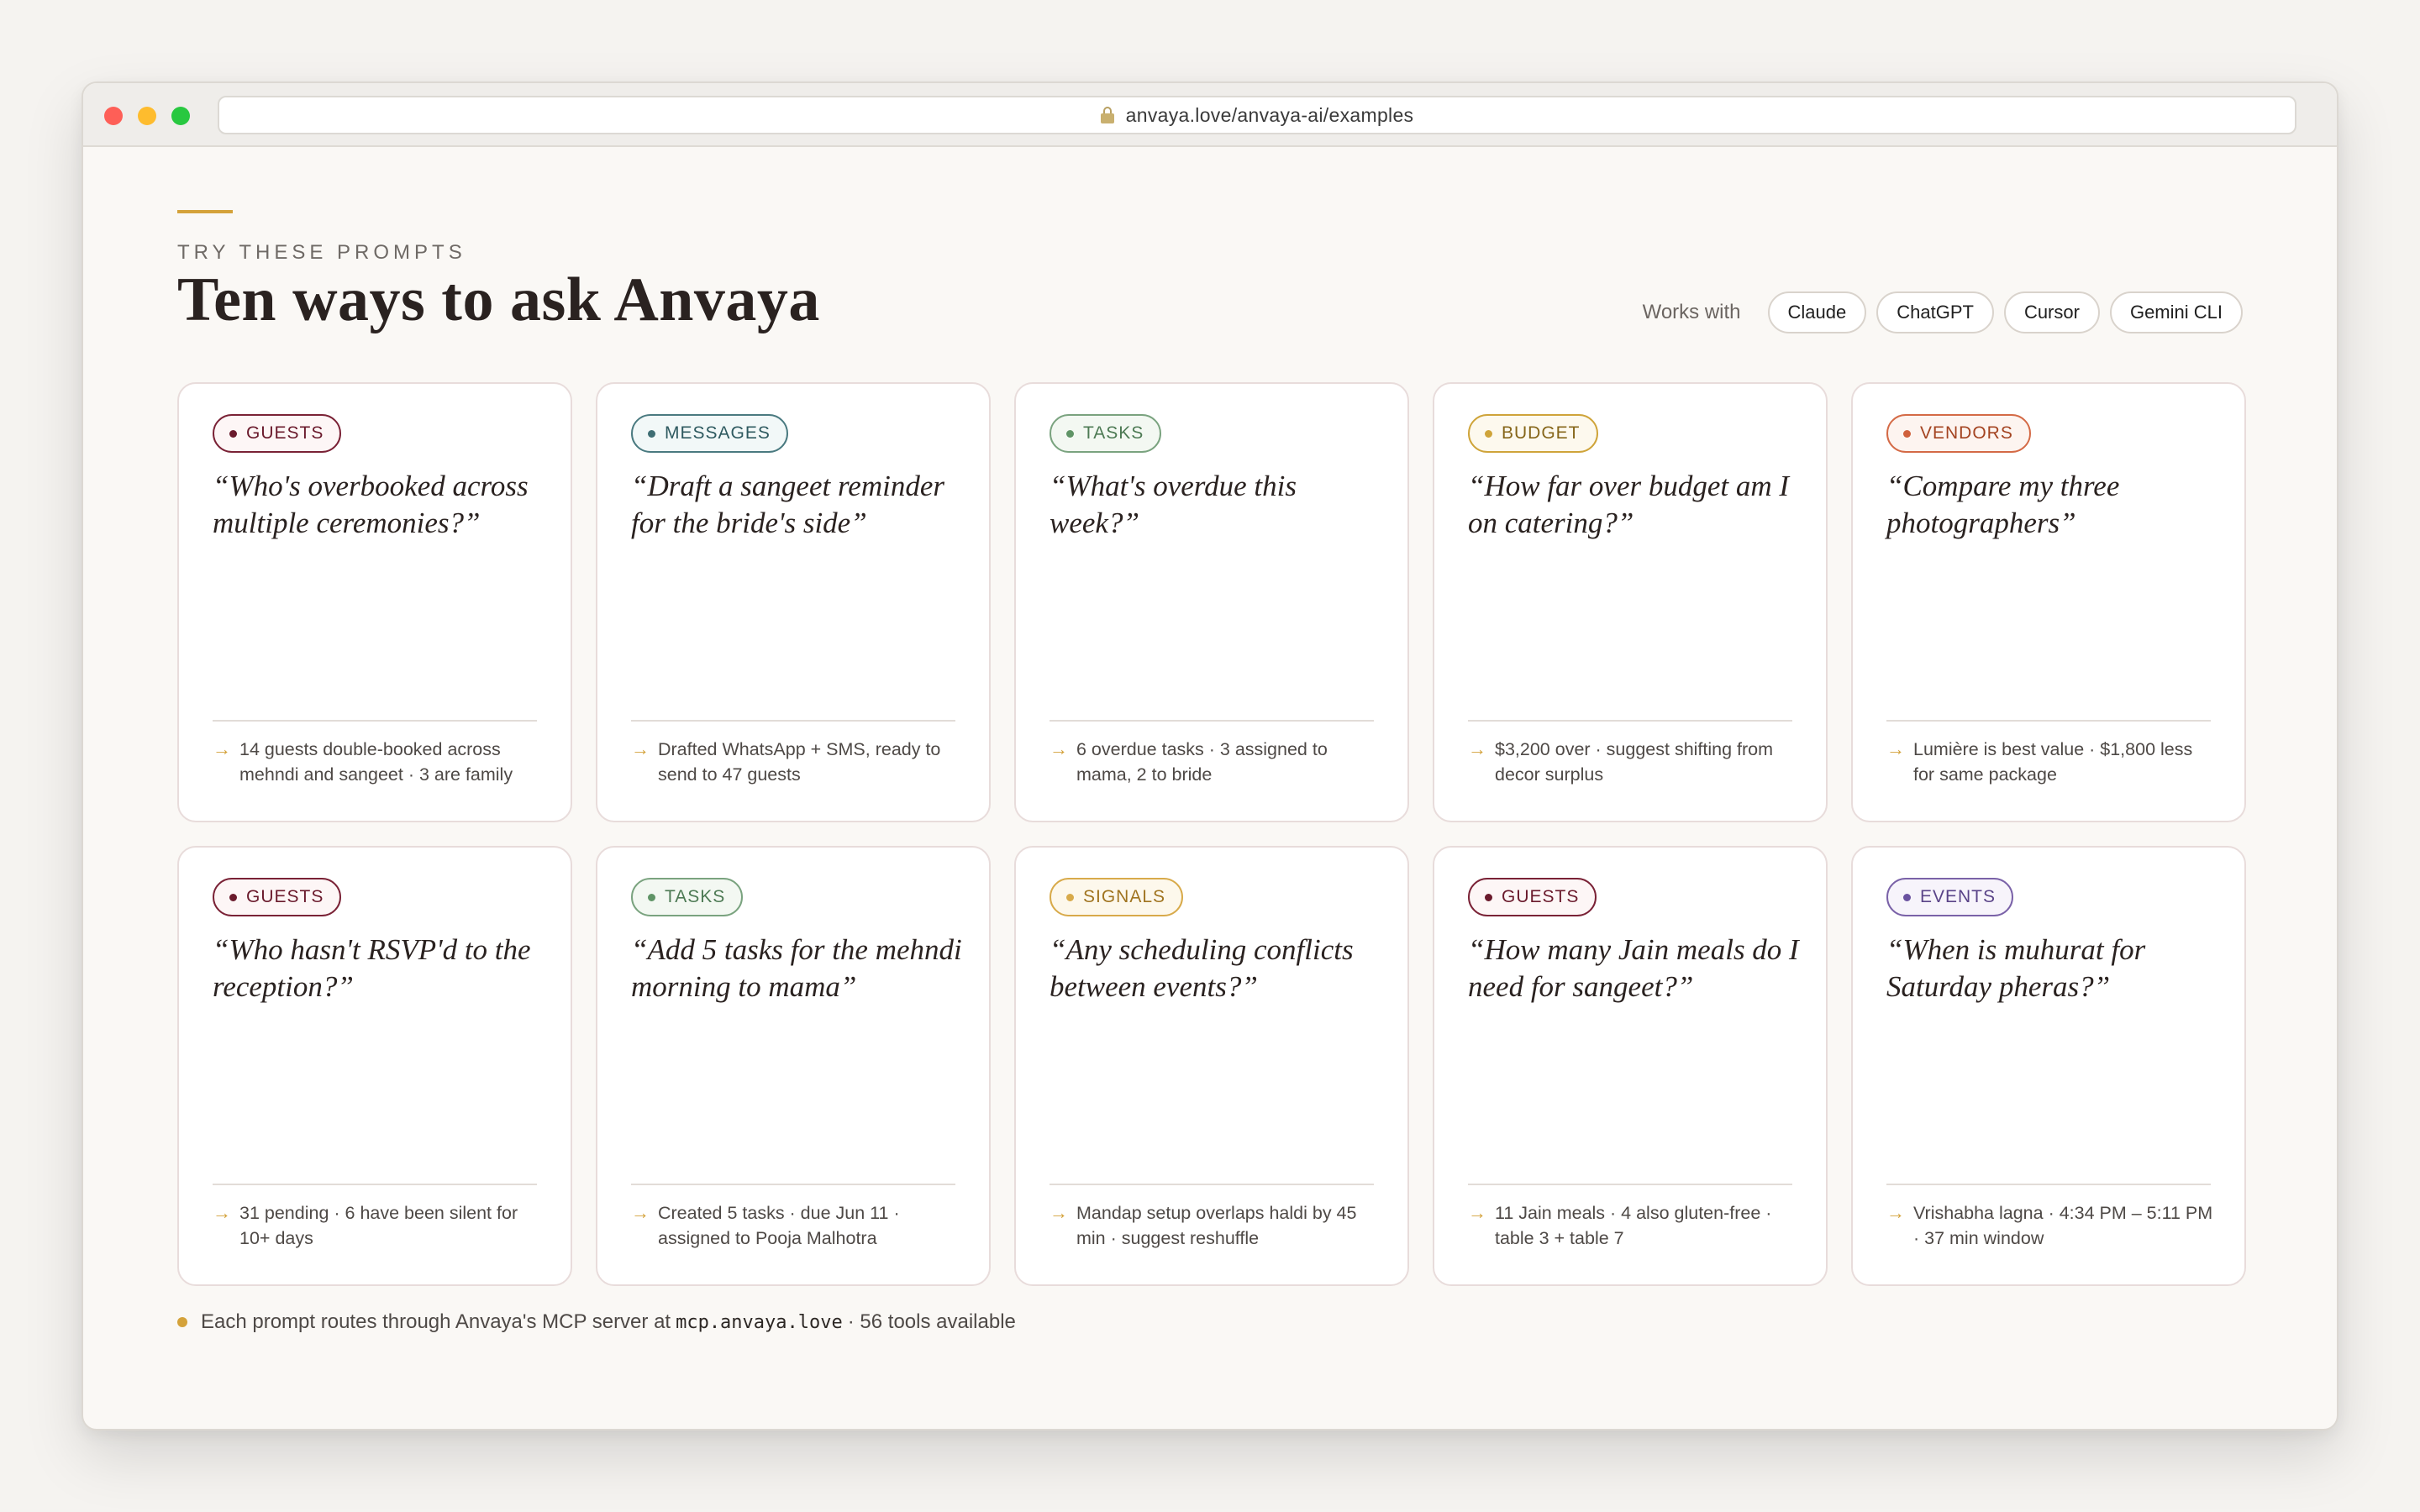 This screenshot has width=2420, height=1512. Describe the element at coordinates (182, 1322) in the screenshot. I see `footer-bullet-icon` at that location.